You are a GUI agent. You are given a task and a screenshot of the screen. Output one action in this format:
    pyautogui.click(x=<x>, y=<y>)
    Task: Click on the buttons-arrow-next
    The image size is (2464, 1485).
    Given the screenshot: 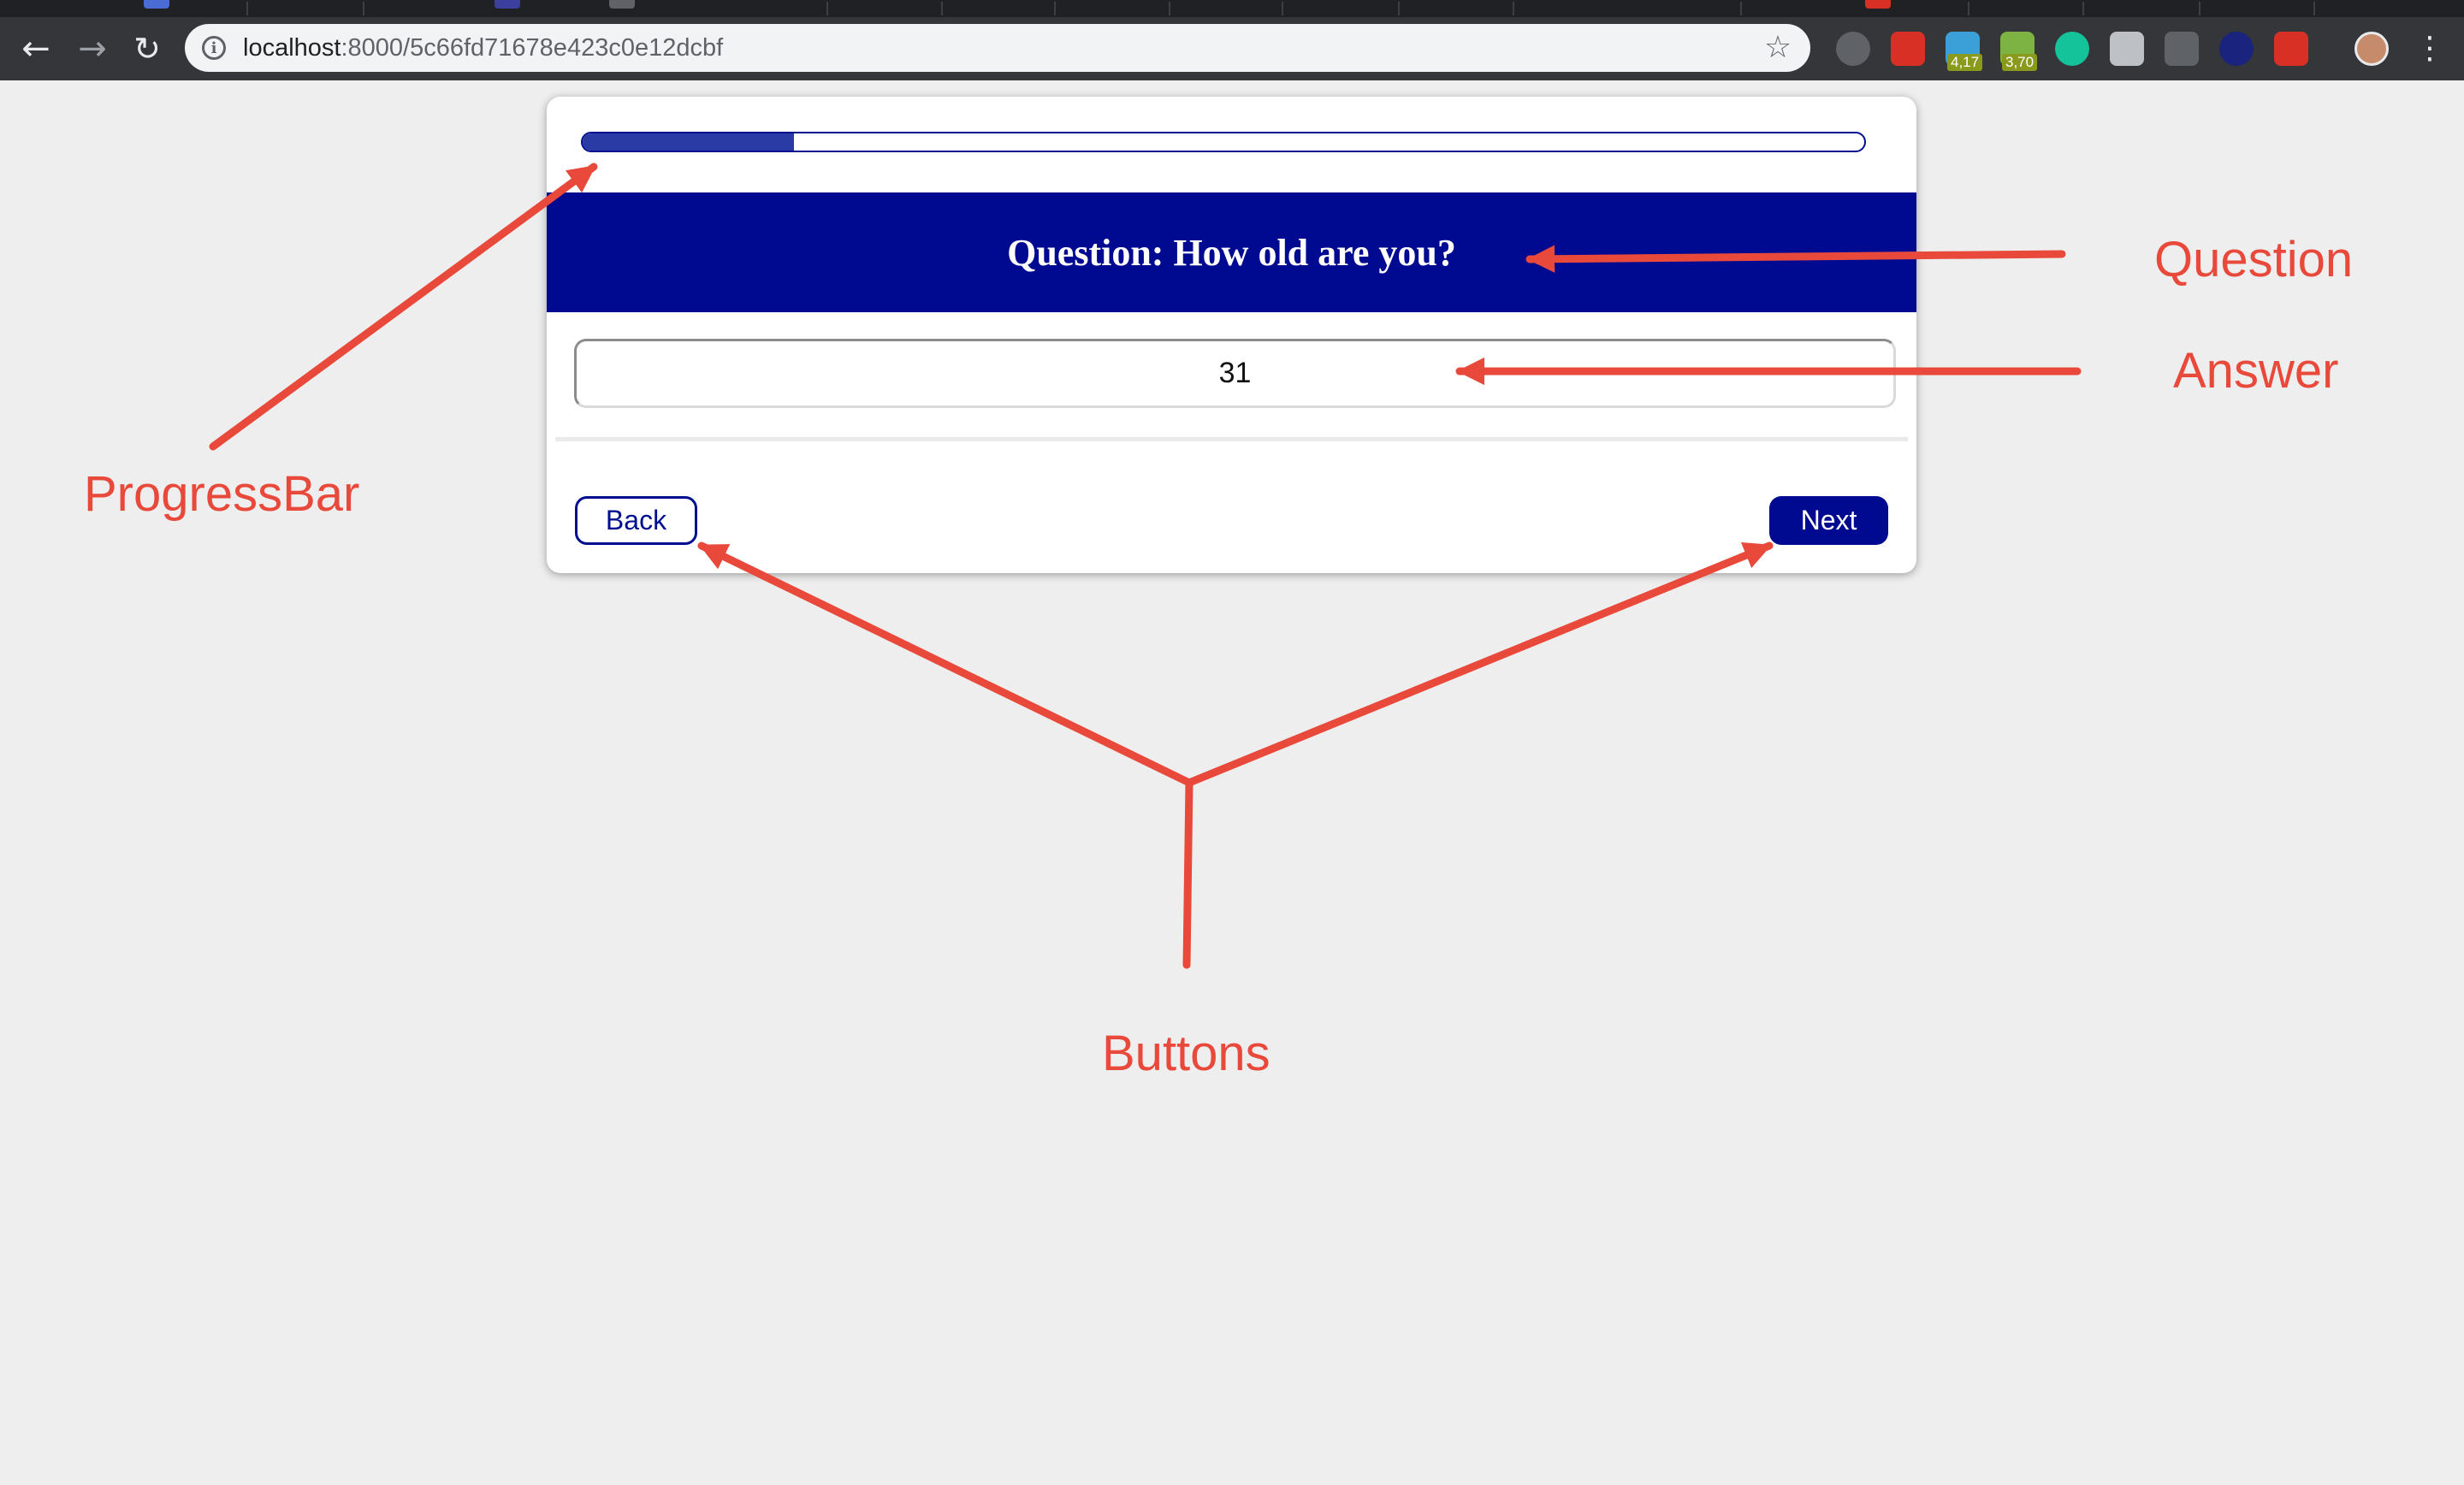 What is the action you would take?
    pyautogui.click(x=1479, y=664)
    